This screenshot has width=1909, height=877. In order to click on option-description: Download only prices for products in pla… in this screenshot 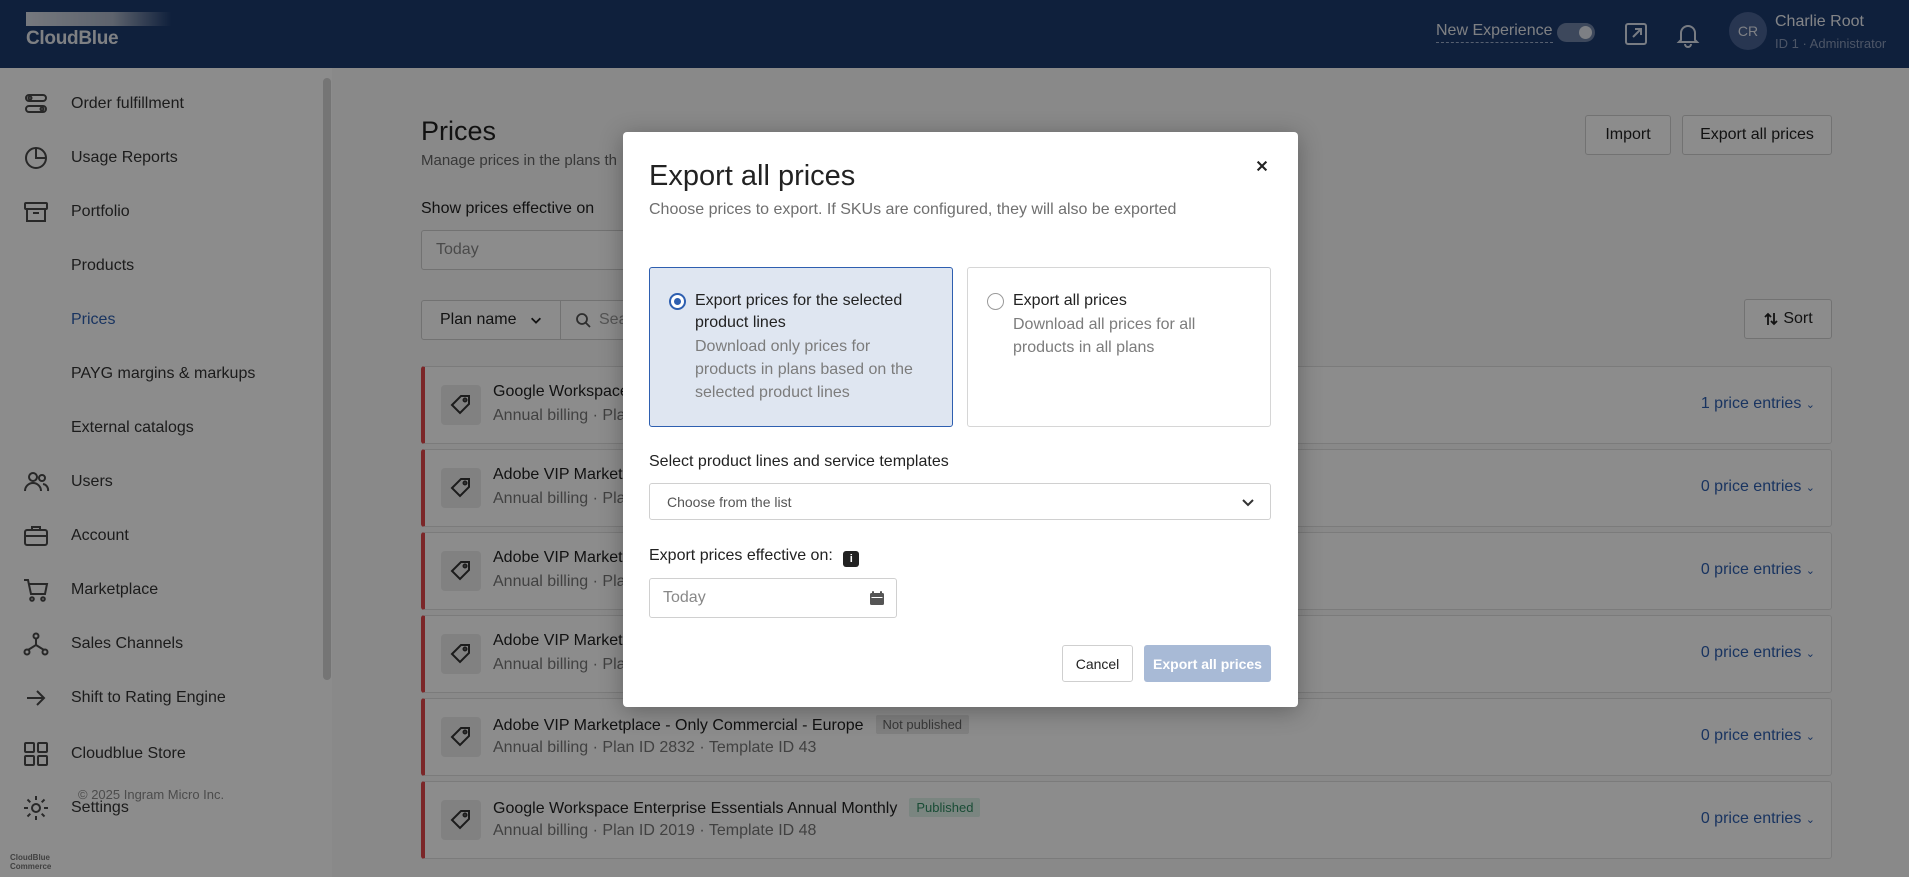, I will do `click(804, 369)`.